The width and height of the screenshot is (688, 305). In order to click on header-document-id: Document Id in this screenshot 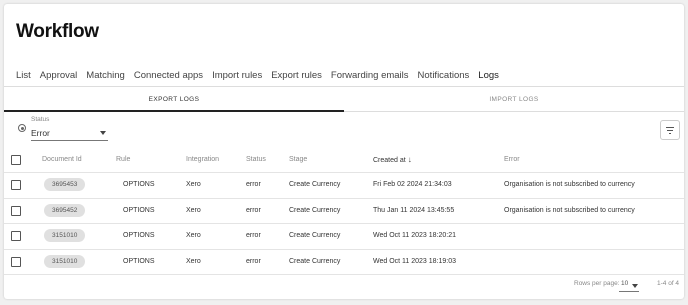, I will do `click(62, 160)`.